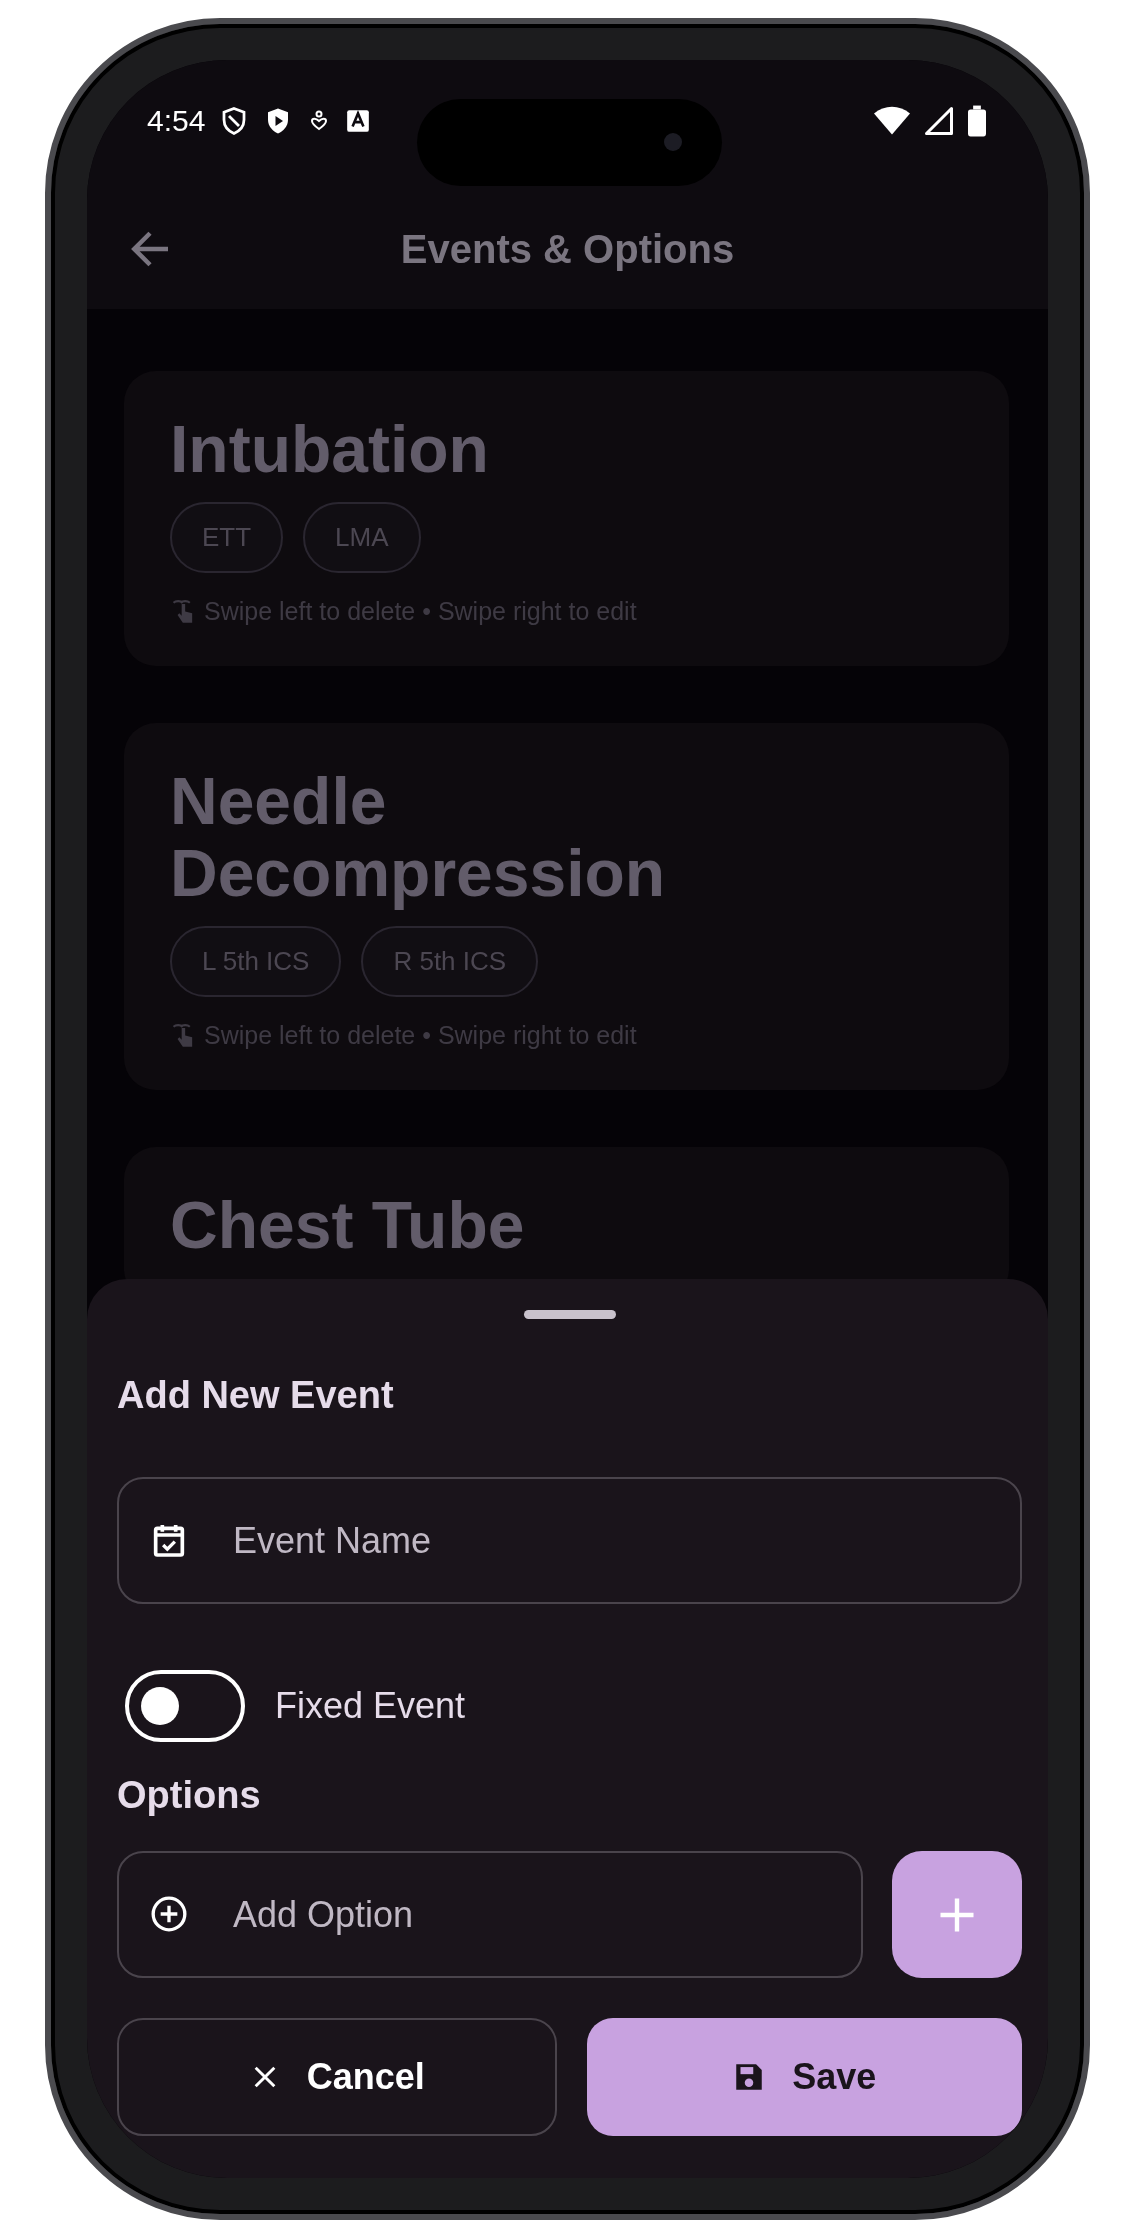 The height and width of the screenshot is (2236, 1125). What do you see at coordinates (957, 1914) in the screenshot?
I see `add-button` at bounding box center [957, 1914].